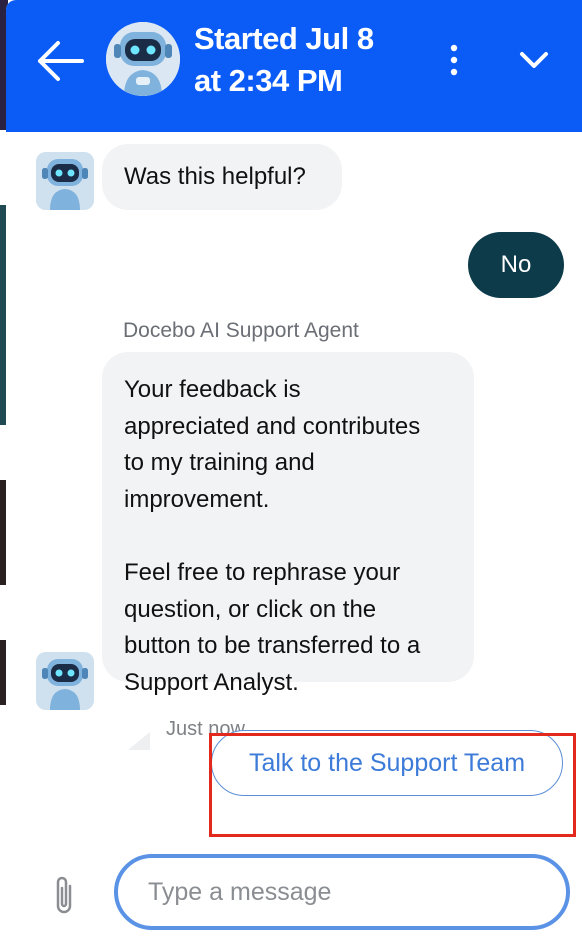  I want to click on message-input, so click(342, 892).